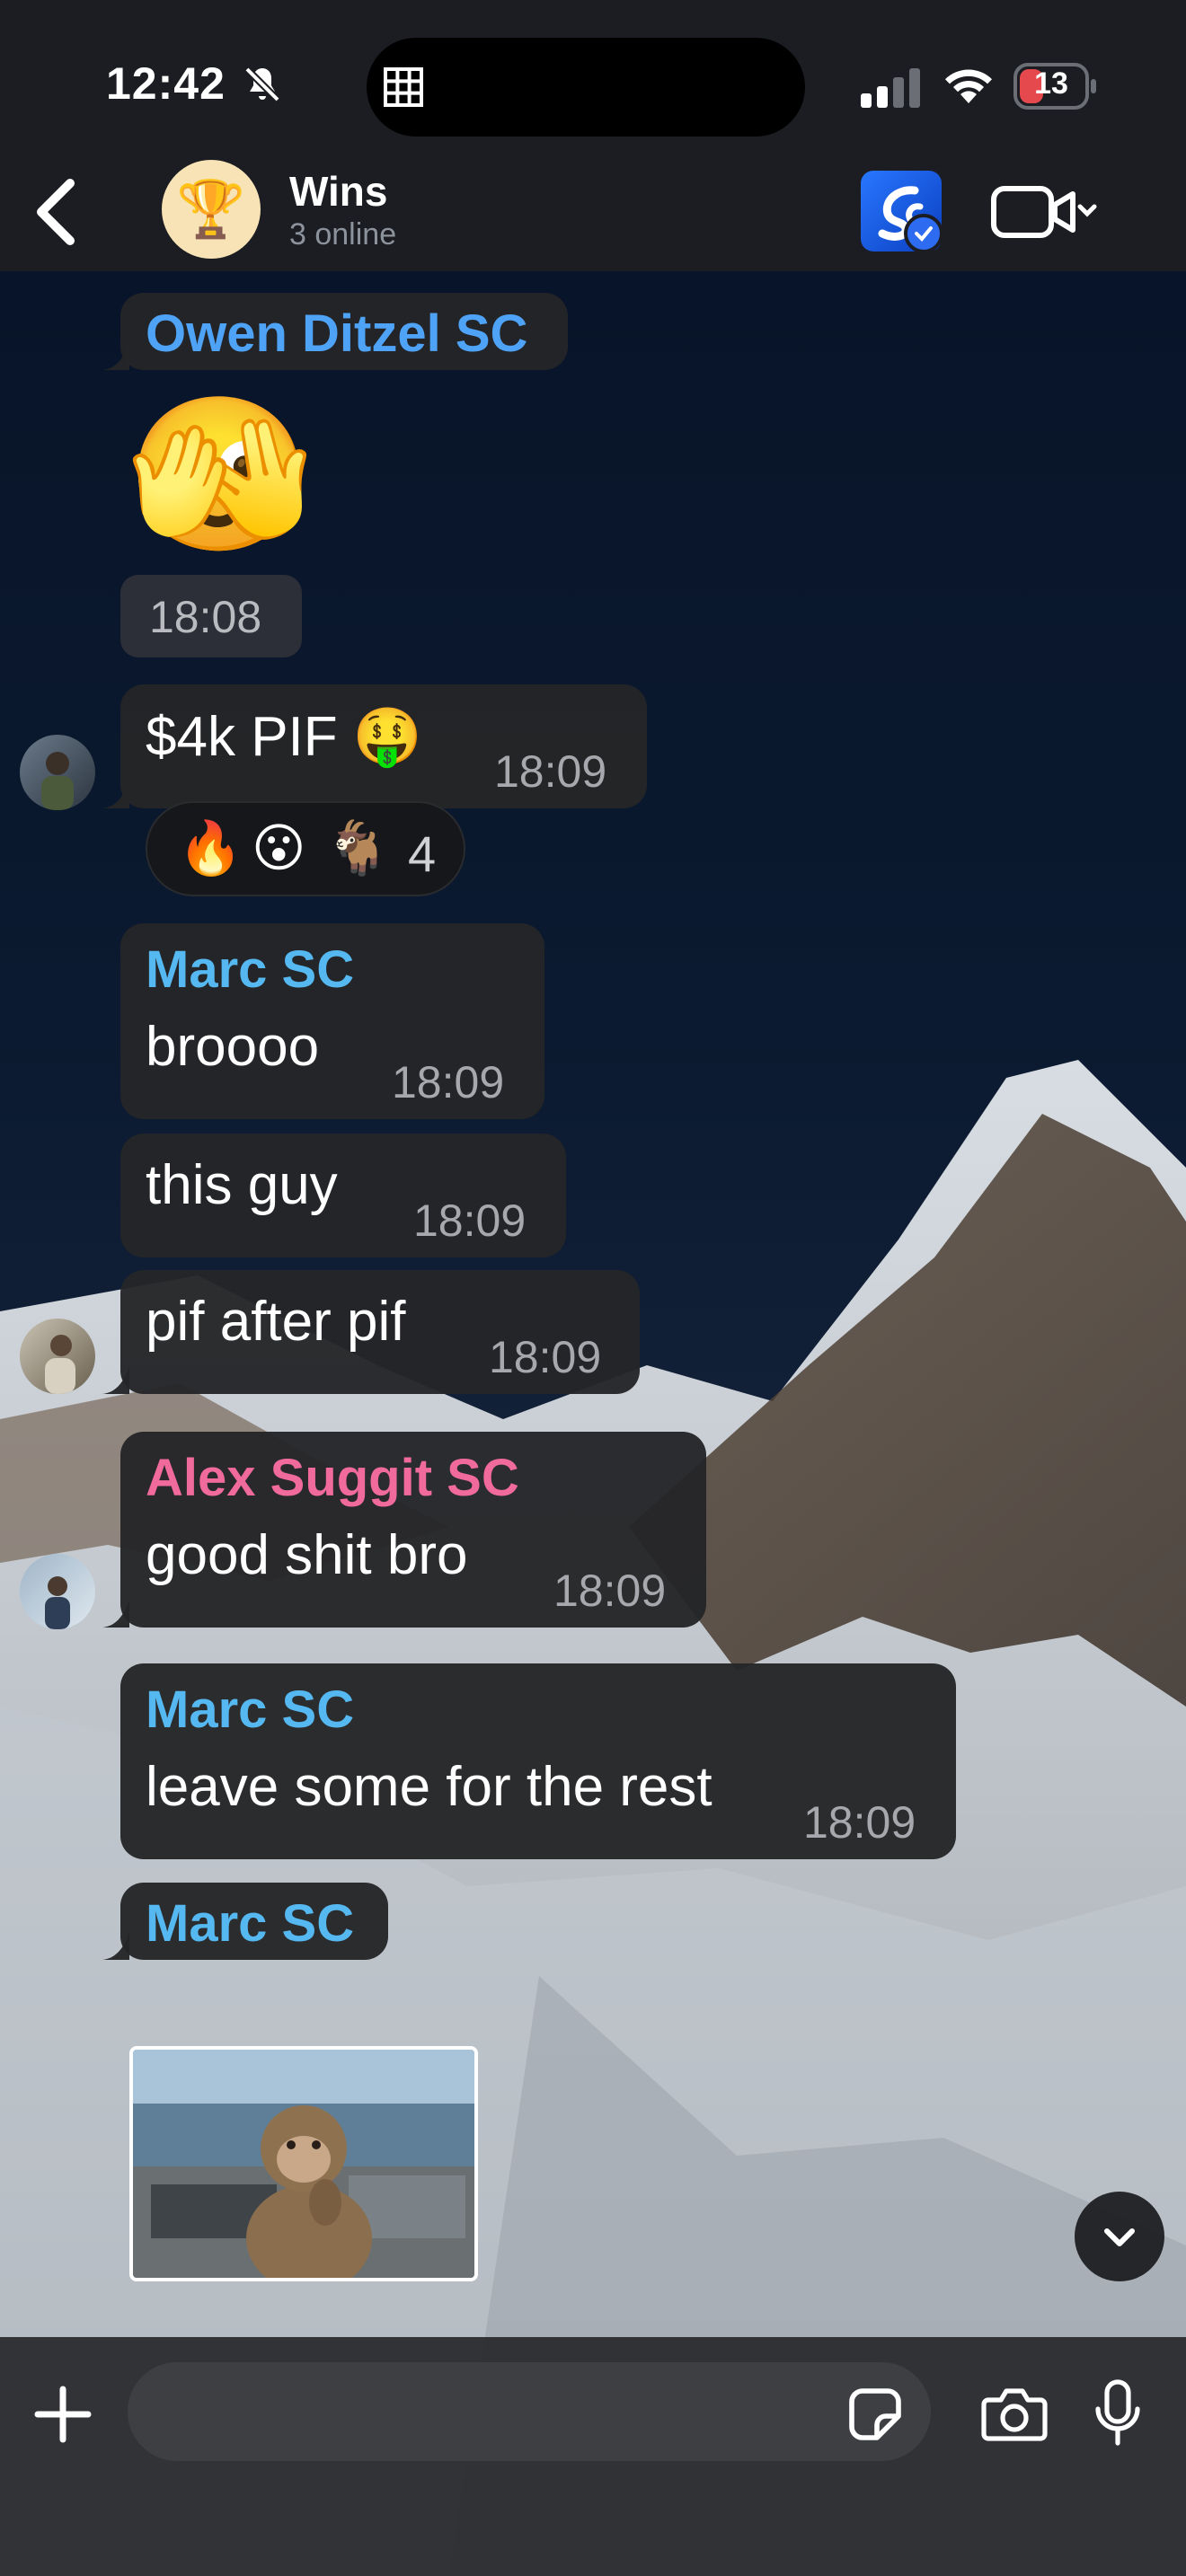  I want to click on back-chevron-icon, so click(56, 212).